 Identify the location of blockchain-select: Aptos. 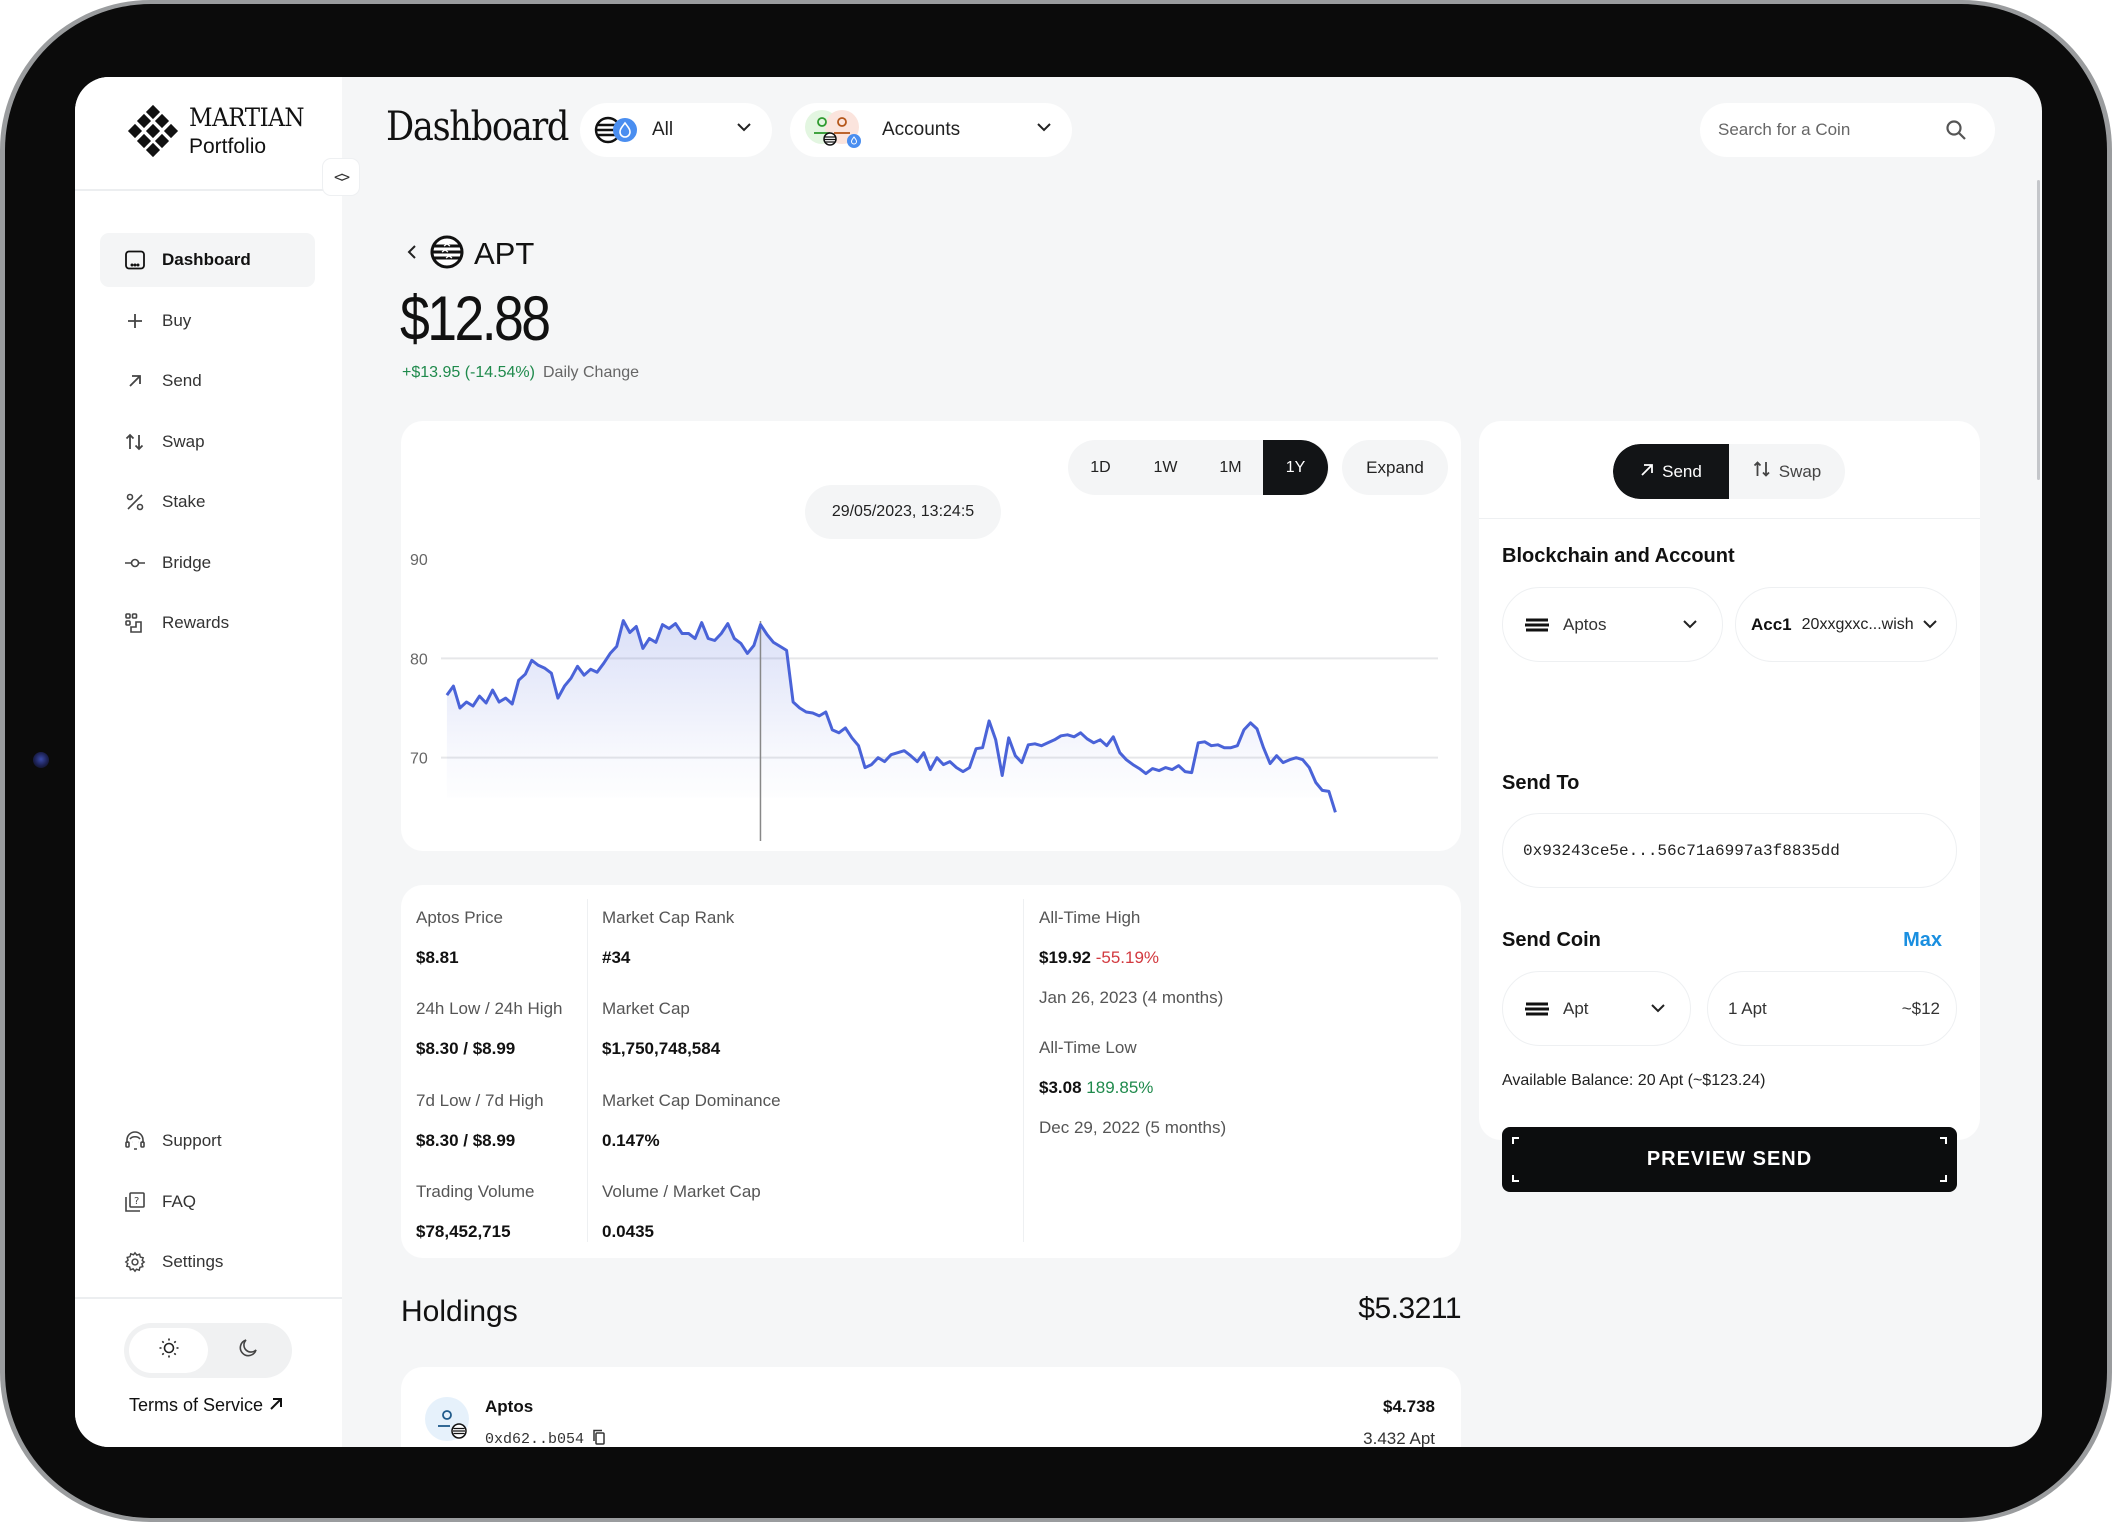
(1612, 624).